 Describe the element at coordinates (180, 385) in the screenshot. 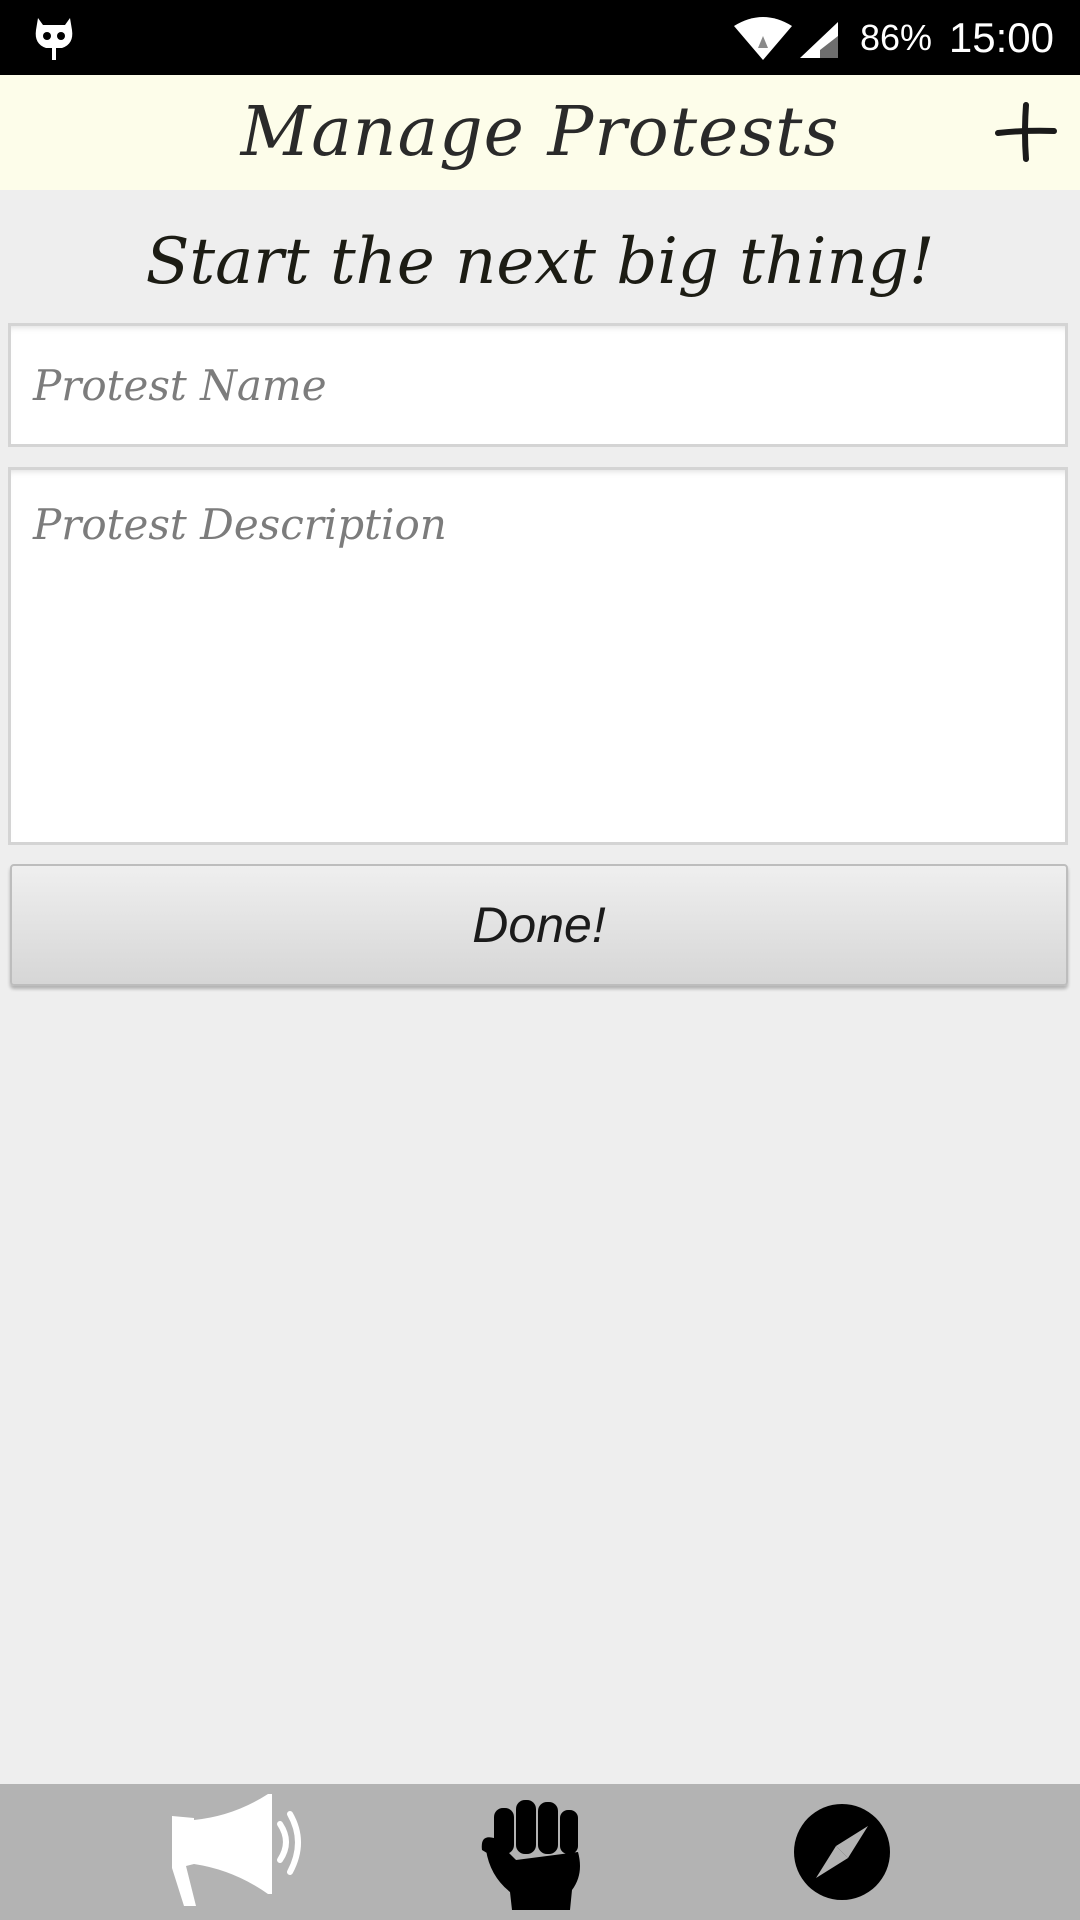

I see `protest-name-placeholder: Protest Name` at that location.